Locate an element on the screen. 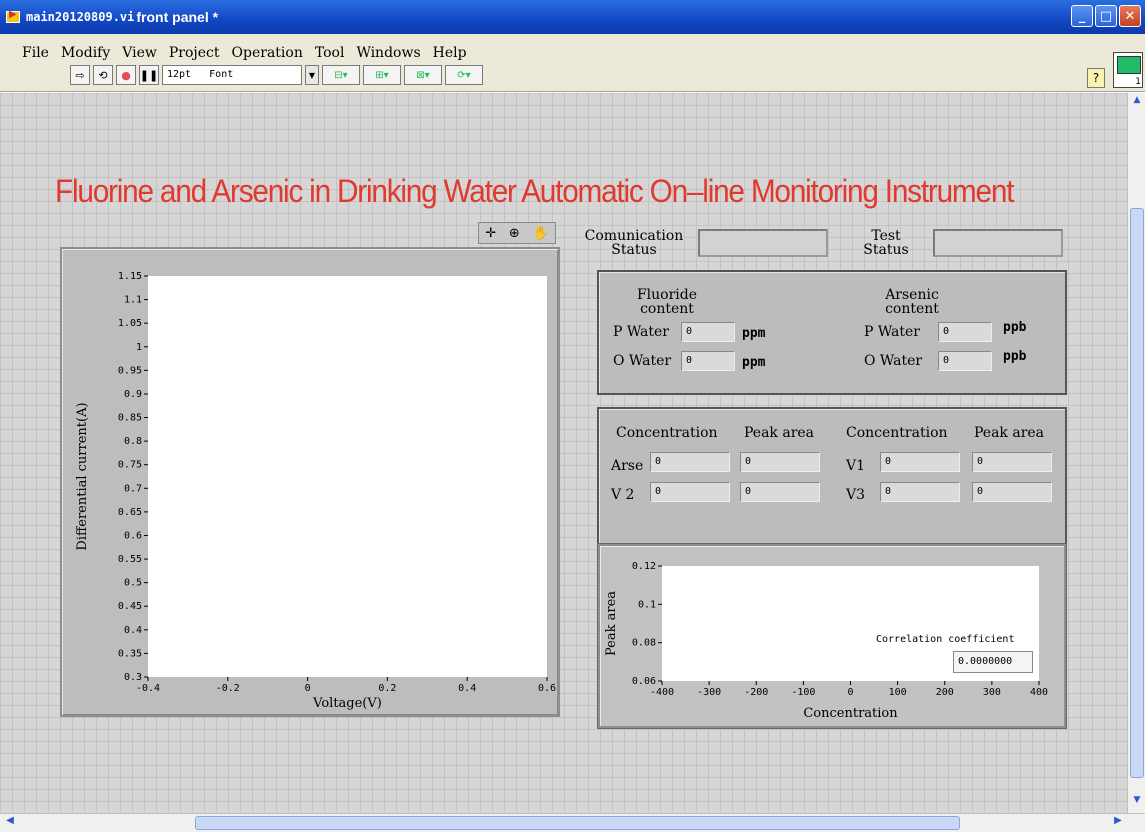 The image size is (1145, 832). header-concentration-1: Concentration is located at coordinates (667, 433).